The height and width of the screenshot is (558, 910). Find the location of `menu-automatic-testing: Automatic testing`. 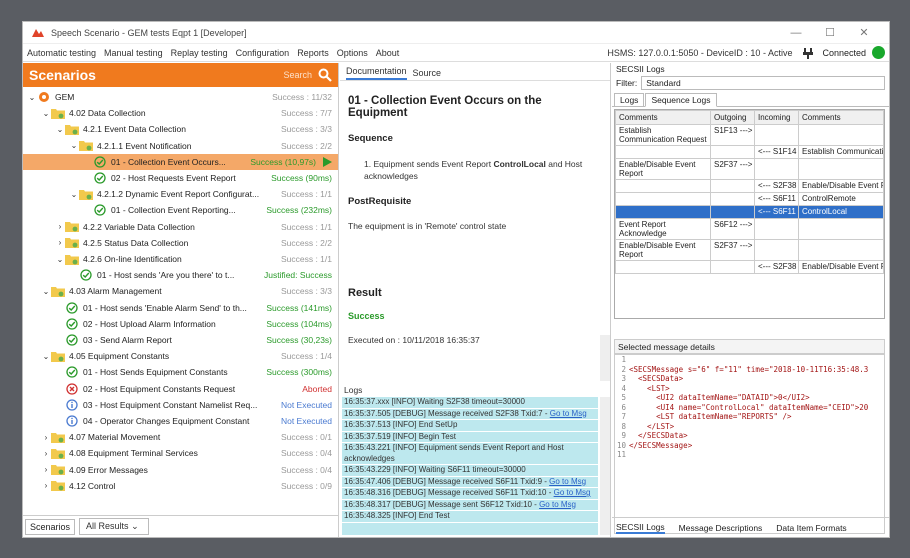

menu-automatic-testing: Automatic testing is located at coordinates (61, 53).